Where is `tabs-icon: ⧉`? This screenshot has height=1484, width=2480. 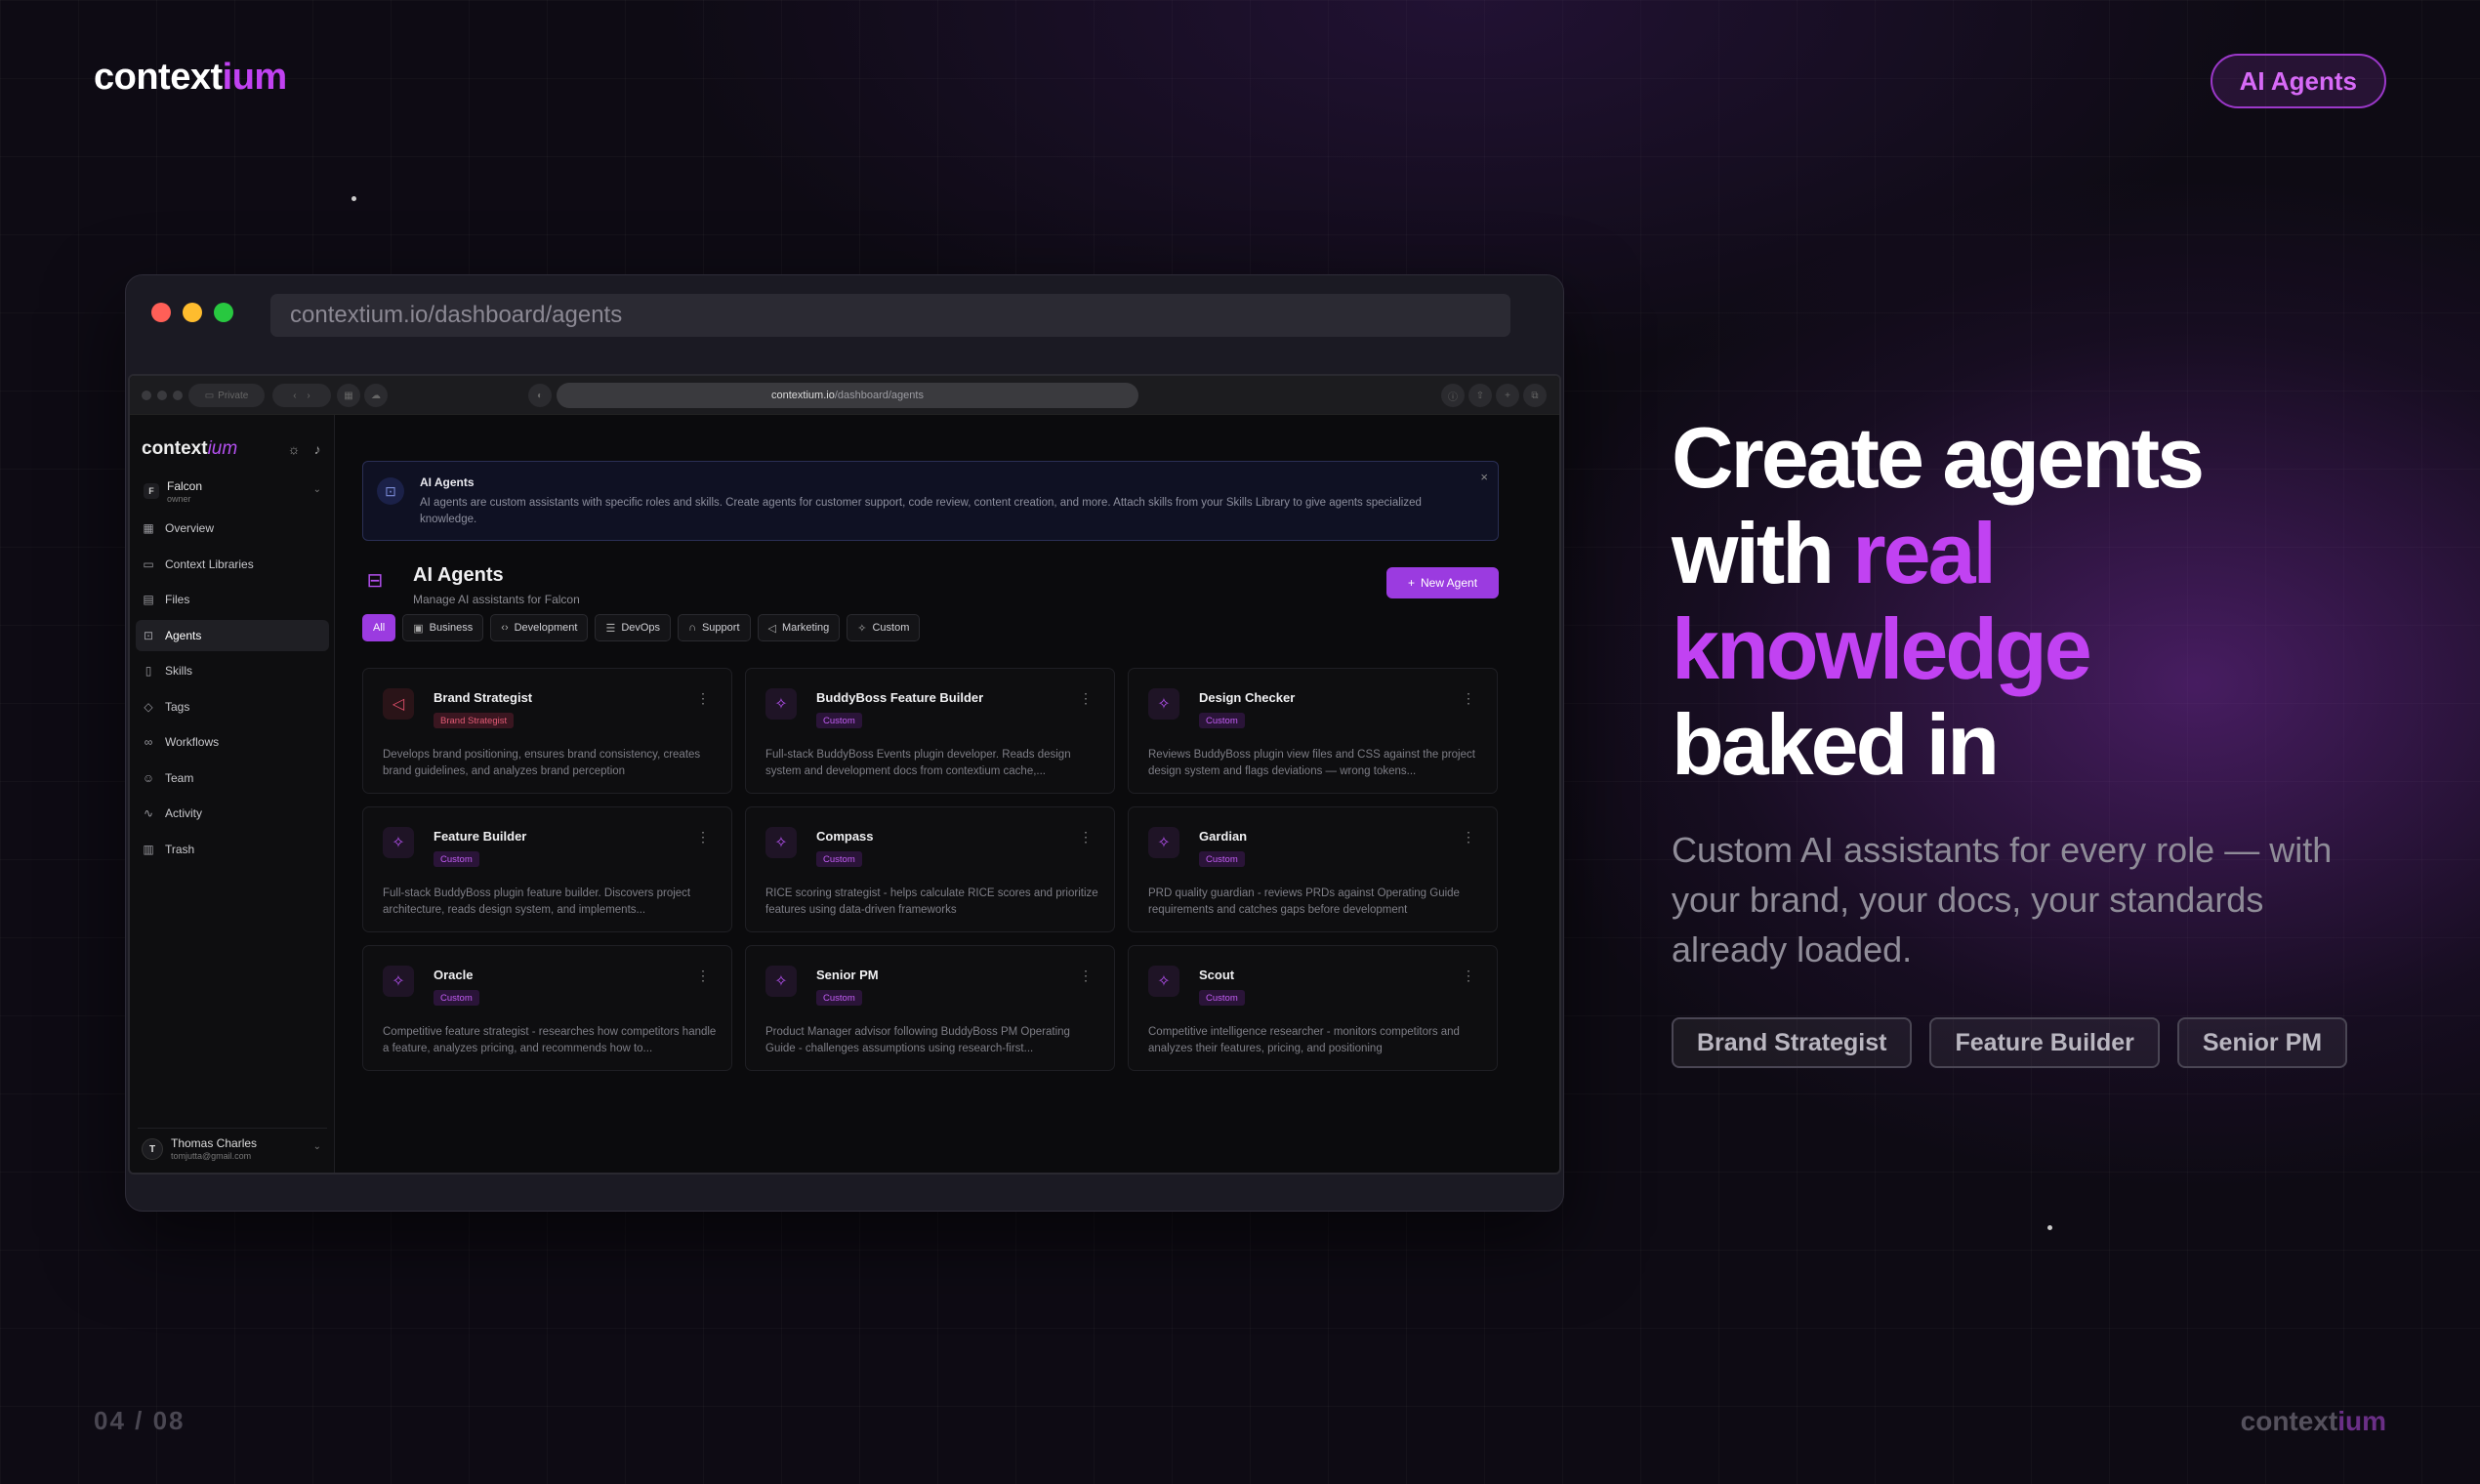
tabs-icon: ⧉ is located at coordinates (1535, 396).